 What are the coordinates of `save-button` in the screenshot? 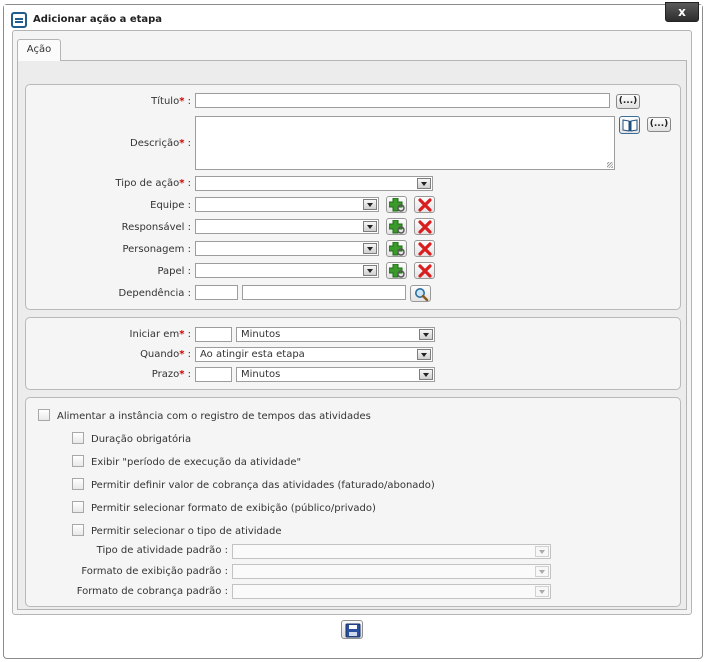 It's located at (352, 629).